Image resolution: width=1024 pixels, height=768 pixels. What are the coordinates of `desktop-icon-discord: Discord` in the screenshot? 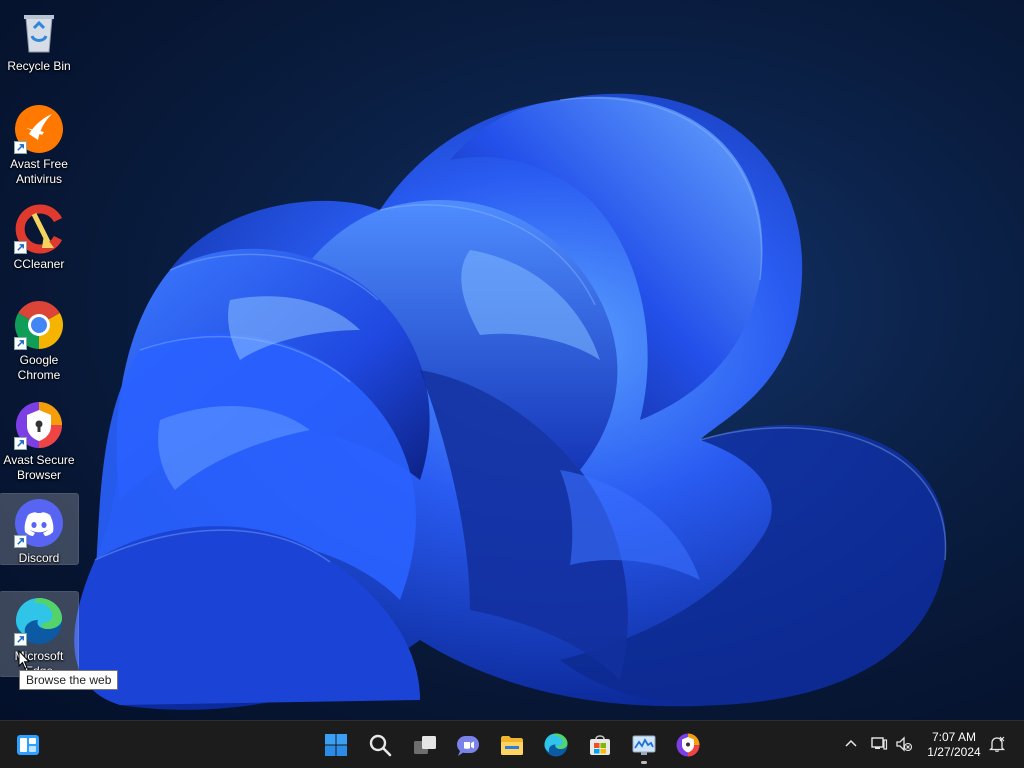 It's located at (39, 529).